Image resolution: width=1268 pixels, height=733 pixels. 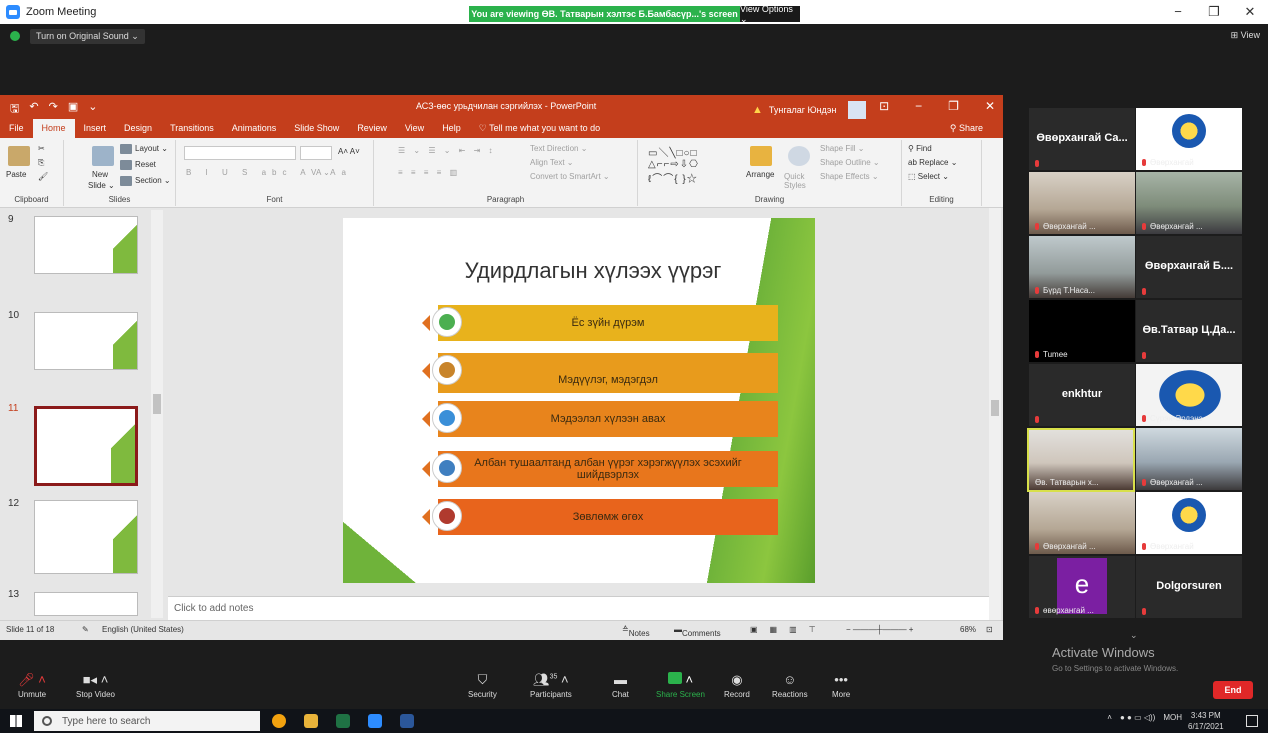 What do you see at coordinates (87, 36) in the screenshot?
I see `original-sound-button: Turn on Original Sound ⌄` at bounding box center [87, 36].